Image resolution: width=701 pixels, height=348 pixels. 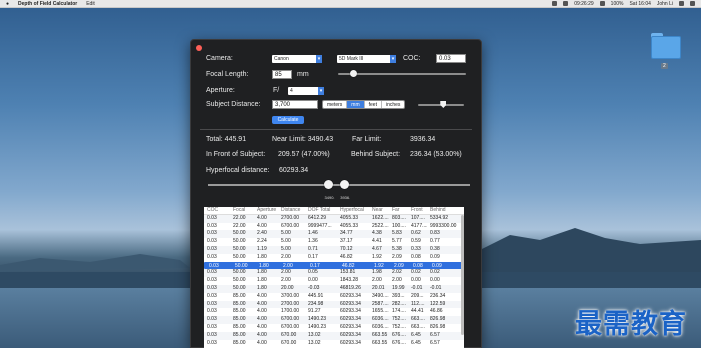 What do you see at coordinates (286, 233) in the screenshot?
I see `table-cell: 5.00` at bounding box center [286, 233].